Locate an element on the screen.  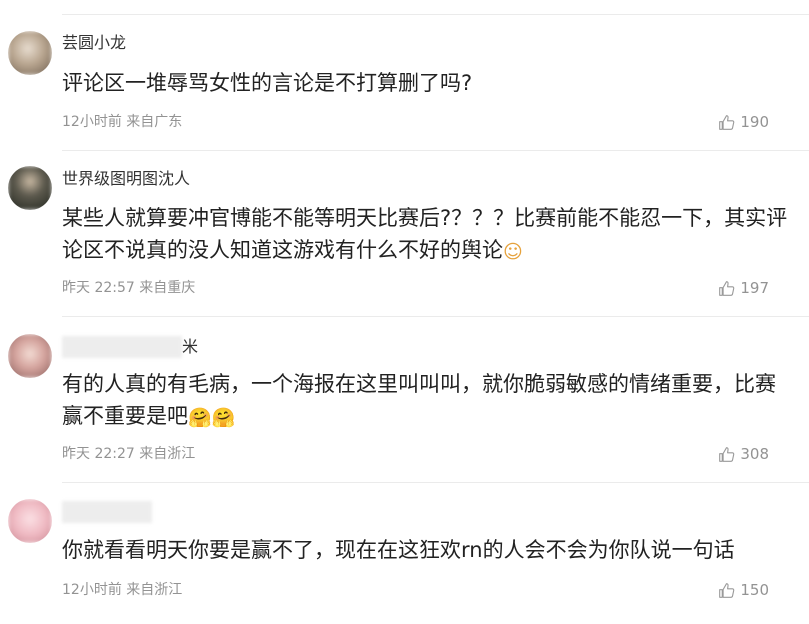
username: 世界级图明图沈人 is located at coordinates (126, 179).